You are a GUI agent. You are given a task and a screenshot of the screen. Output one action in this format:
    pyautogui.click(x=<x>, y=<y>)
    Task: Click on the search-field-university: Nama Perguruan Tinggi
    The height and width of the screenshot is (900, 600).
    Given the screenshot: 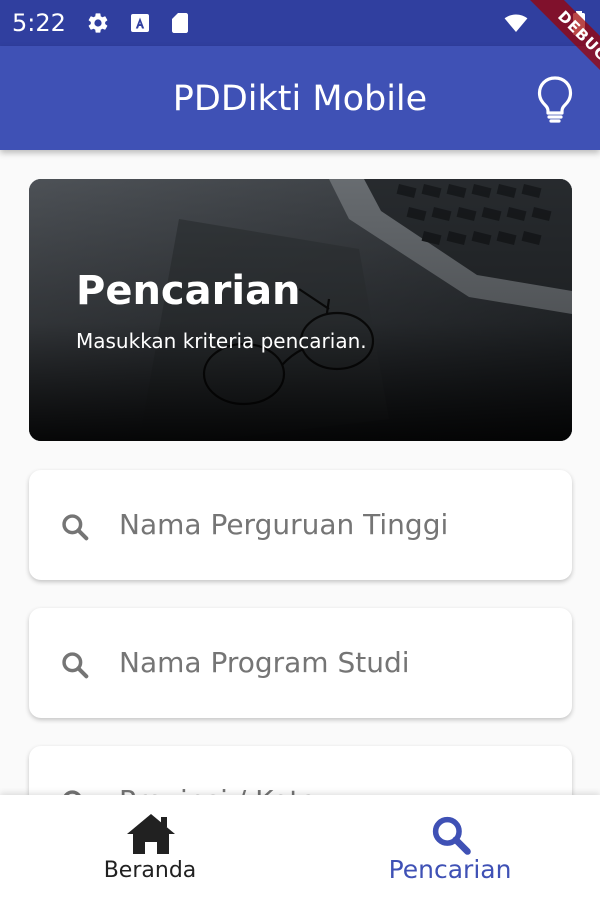 What is the action you would take?
    pyautogui.click(x=300, y=525)
    